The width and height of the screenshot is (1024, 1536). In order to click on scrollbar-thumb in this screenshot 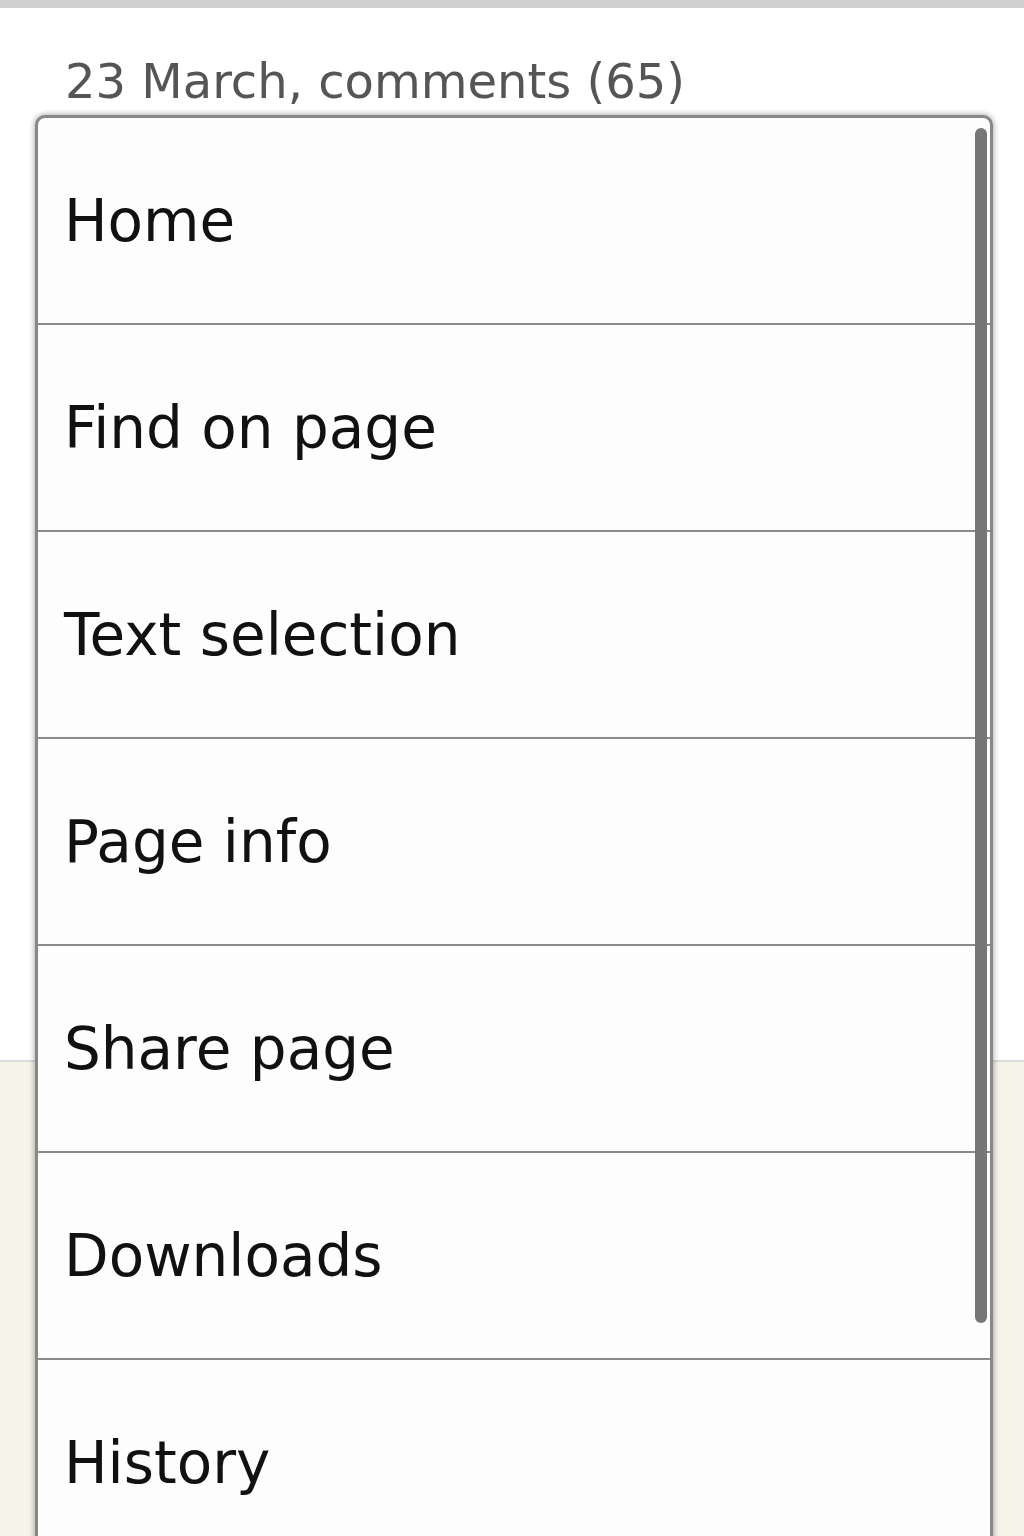, I will do `click(981, 725)`.